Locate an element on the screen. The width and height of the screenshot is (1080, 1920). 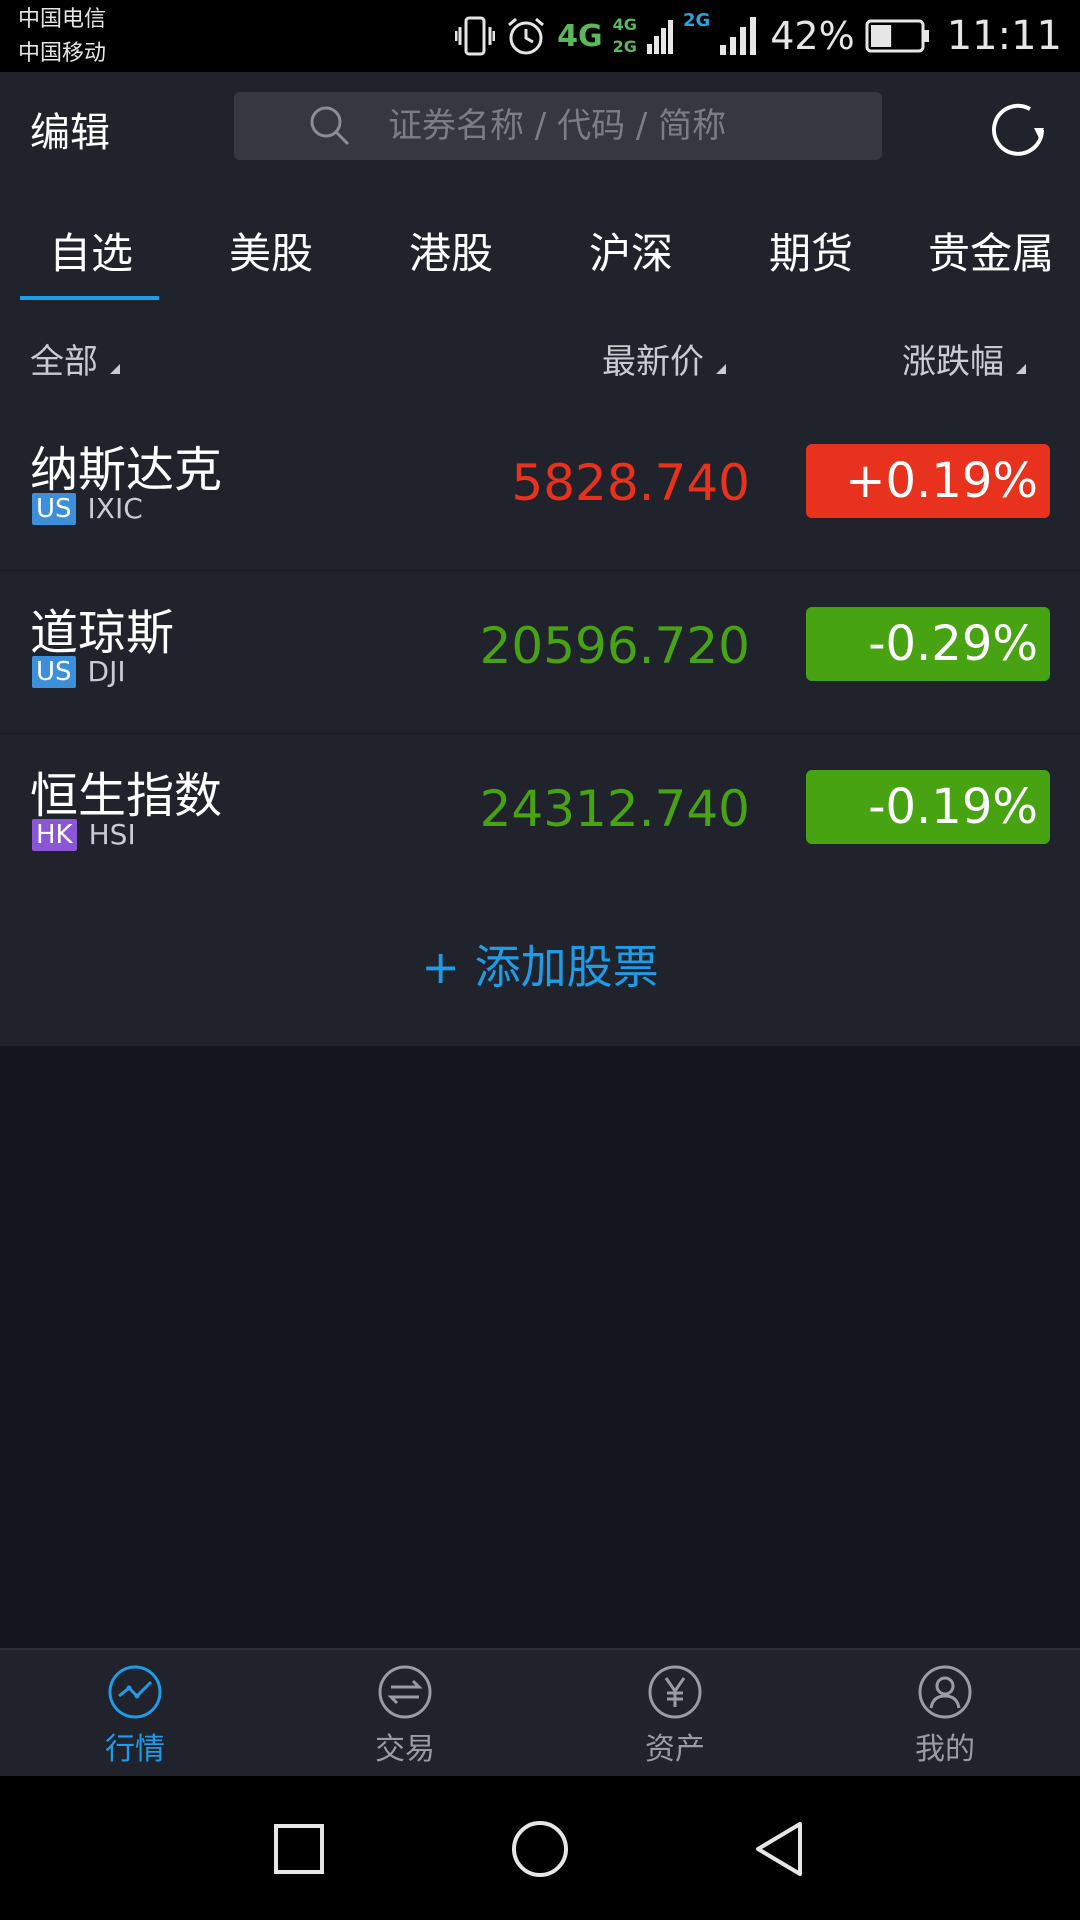
stock-row: 道琼斯 US DJI 20596.720 -0.29% is located at coordinates (540, 652).